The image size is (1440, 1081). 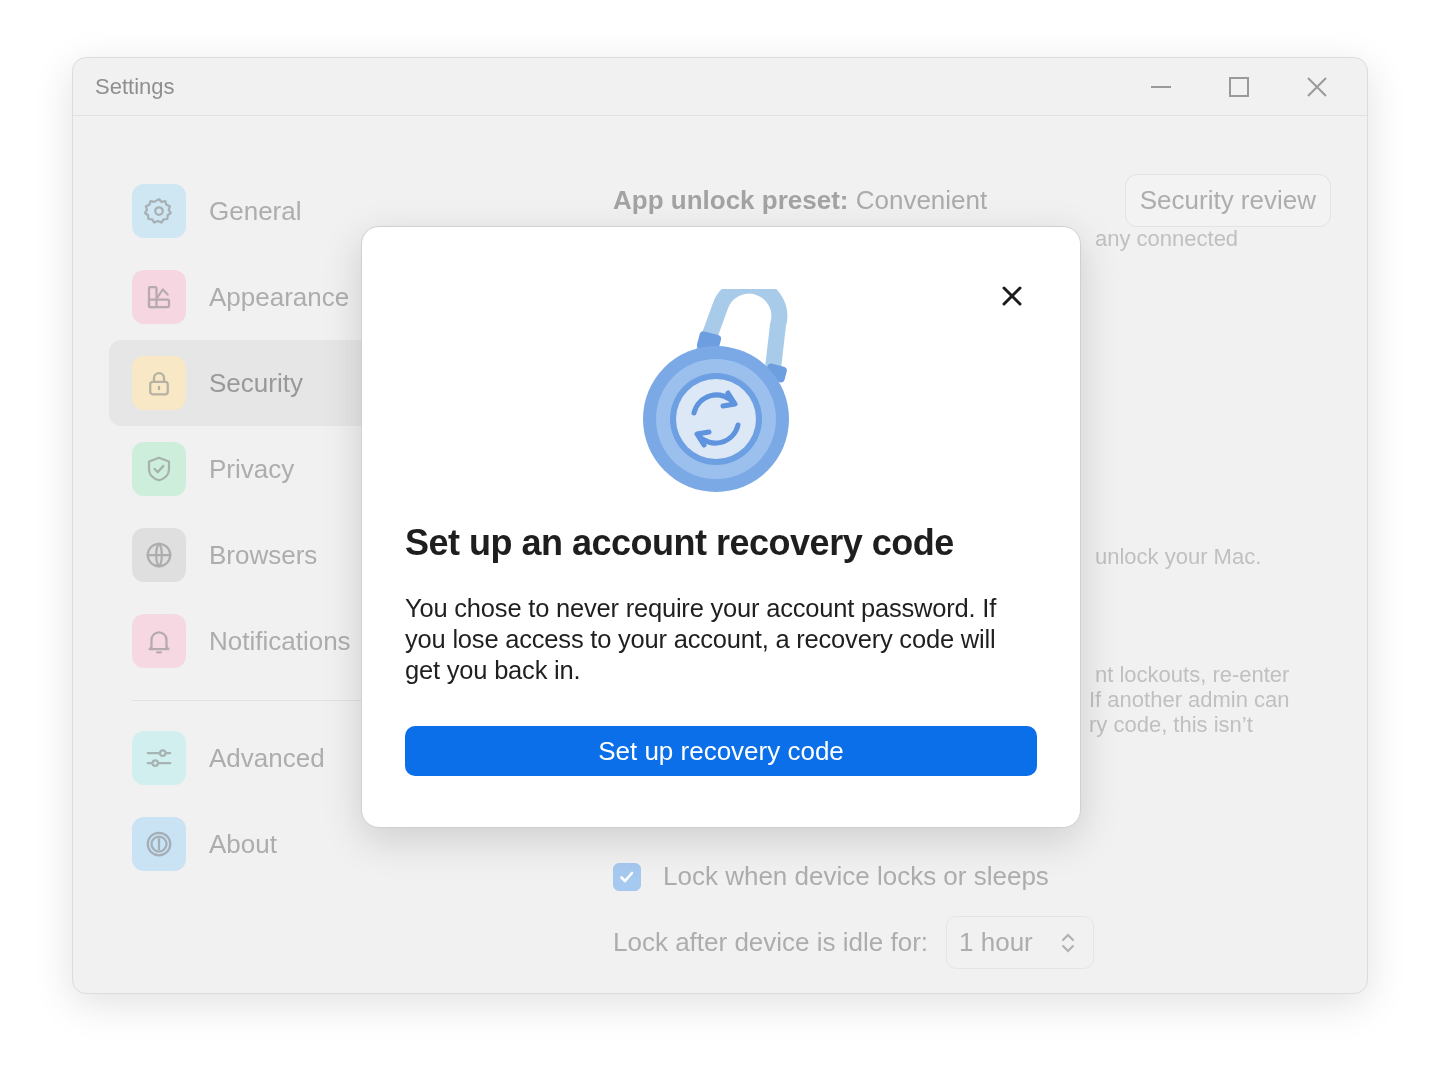 What do you see at coordinates (1067, 942) in the screenshot?
I see `chevron-up-down-icon` at bounding box center [1067, 942].